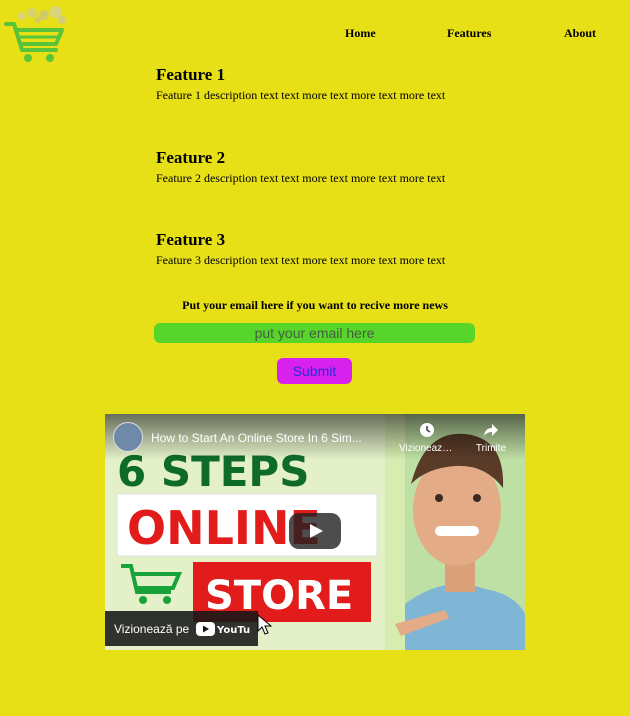 The image size is (630, 716). What do you see at coordinates (191, 239) in the screenshot?
I see `feature-title: Feature 3` at bounding box center [191, 239].